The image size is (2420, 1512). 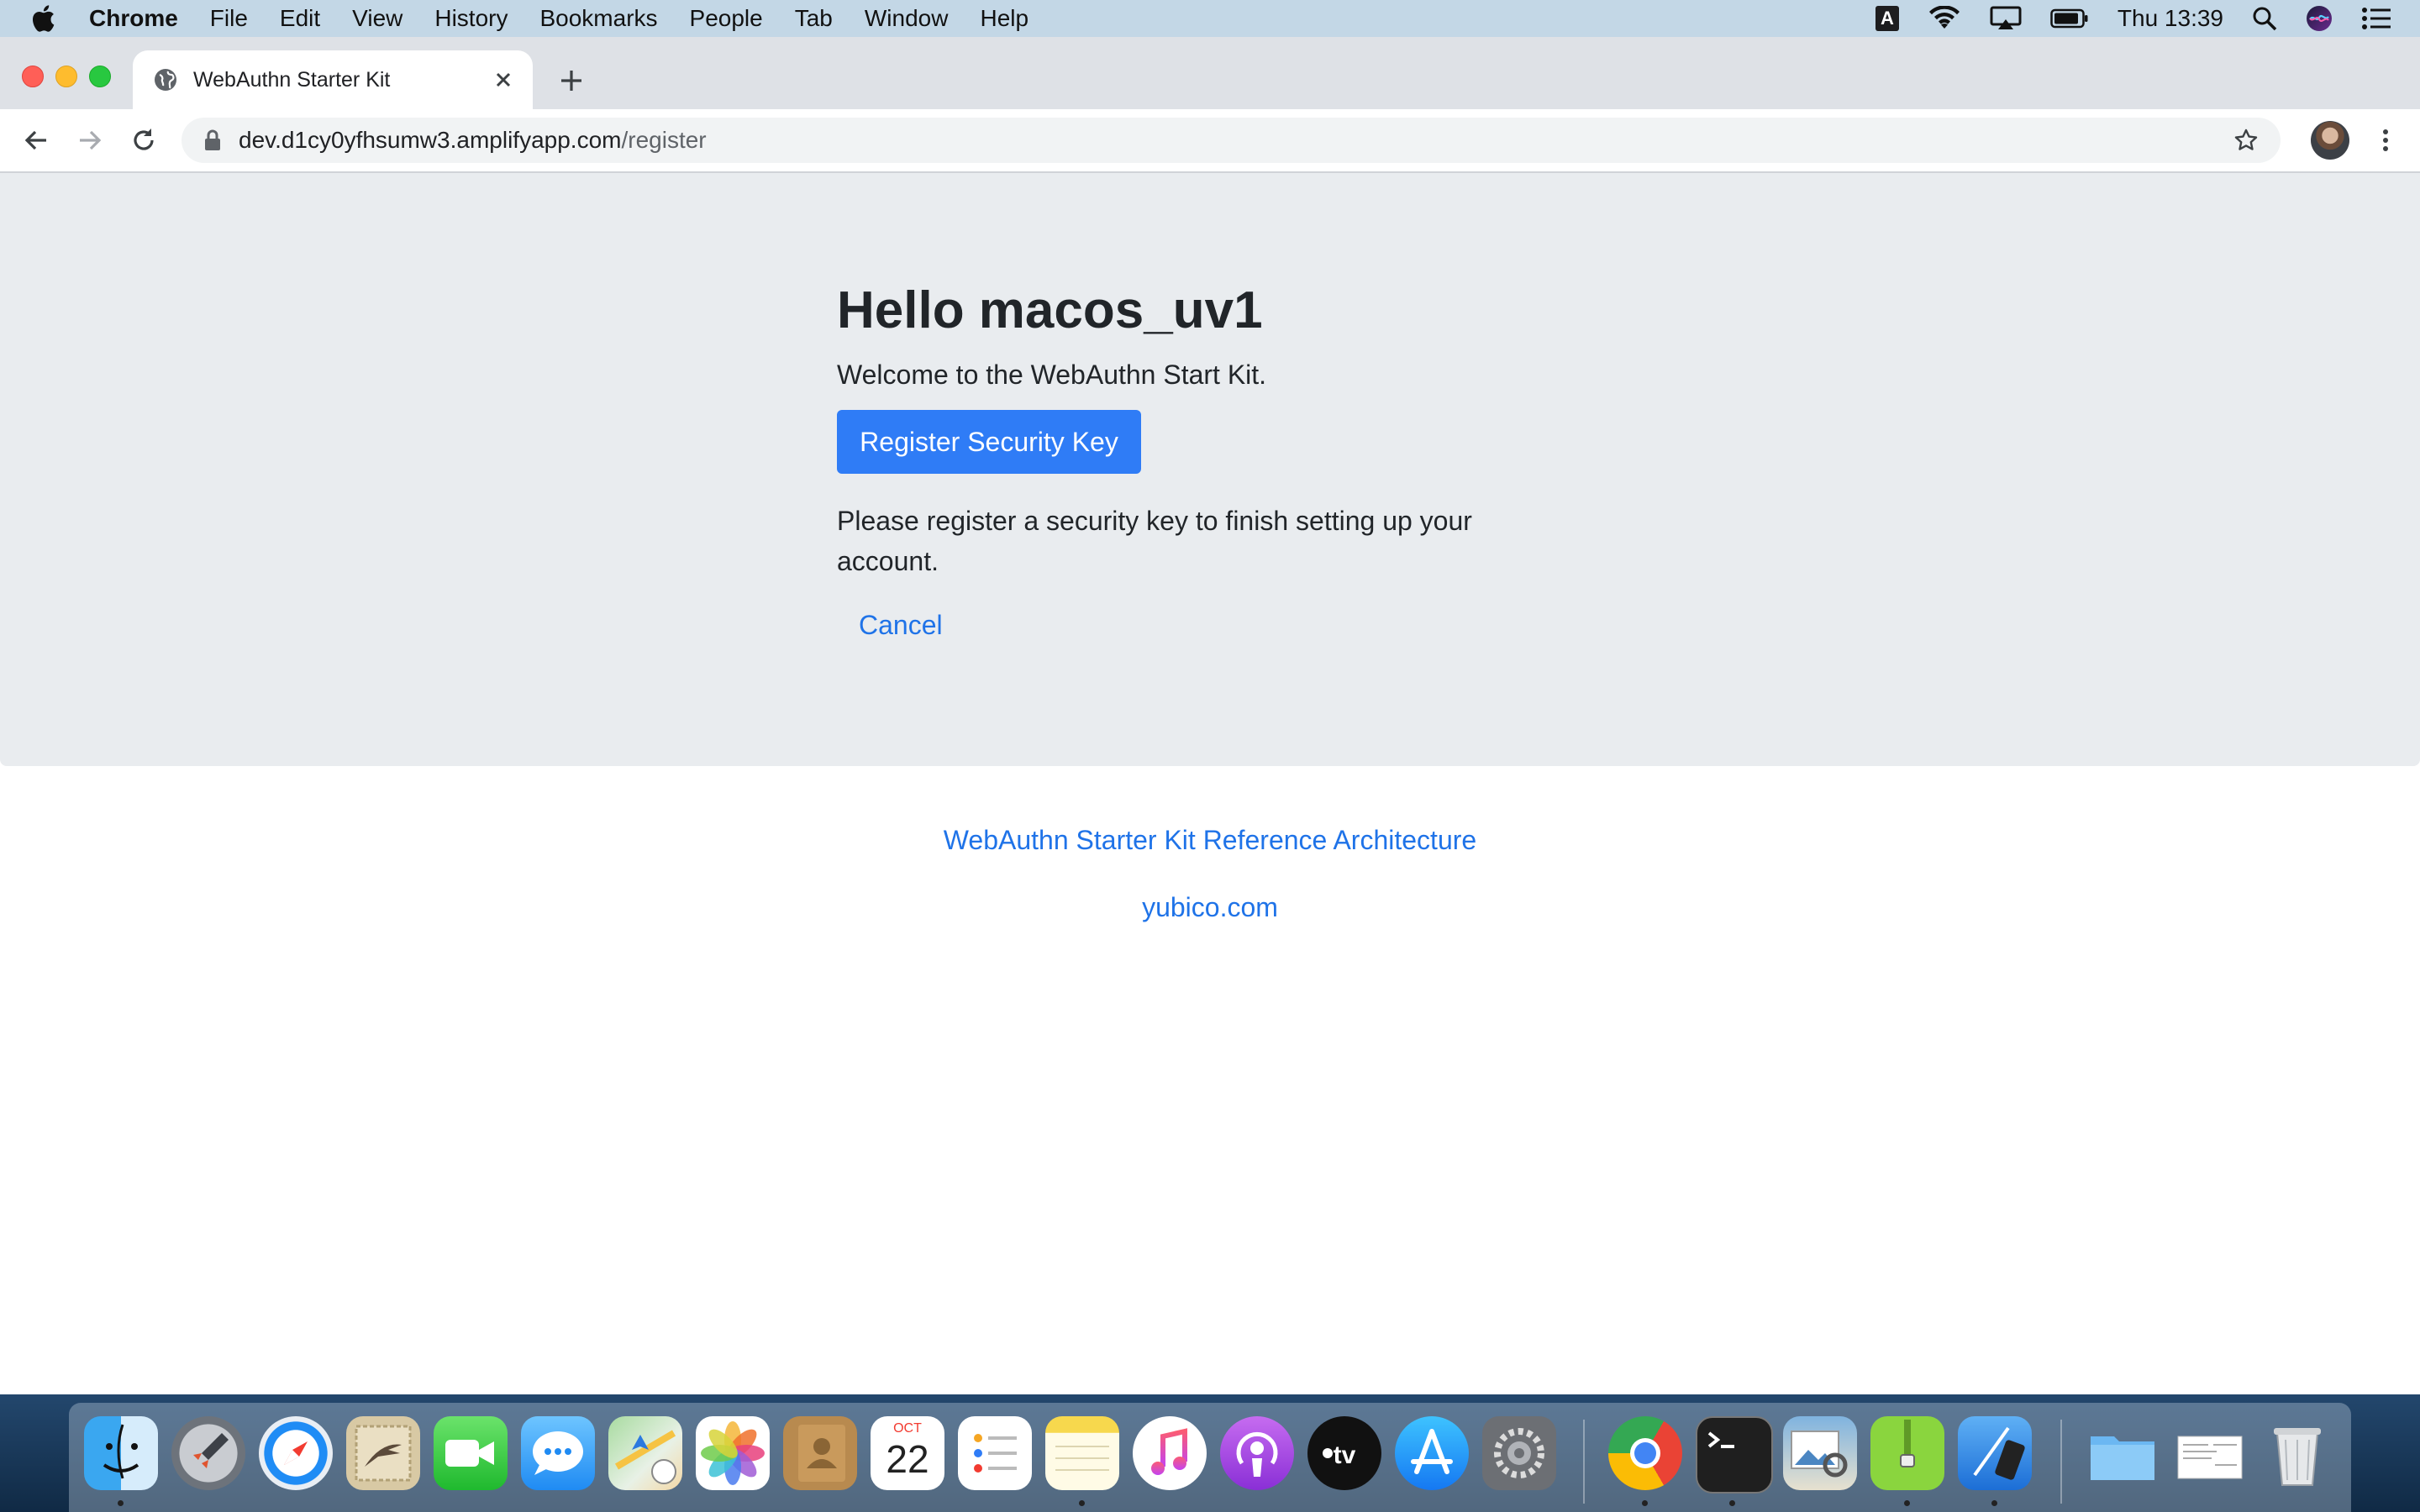 I want to click on status-menu-area: A Thu 13:39, so click(x=2147, y=18).